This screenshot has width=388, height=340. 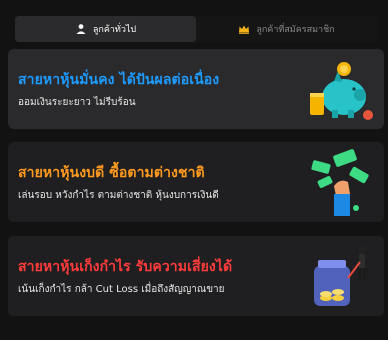 I want to click on coin-jar-icon, so click(x=340, y=276).